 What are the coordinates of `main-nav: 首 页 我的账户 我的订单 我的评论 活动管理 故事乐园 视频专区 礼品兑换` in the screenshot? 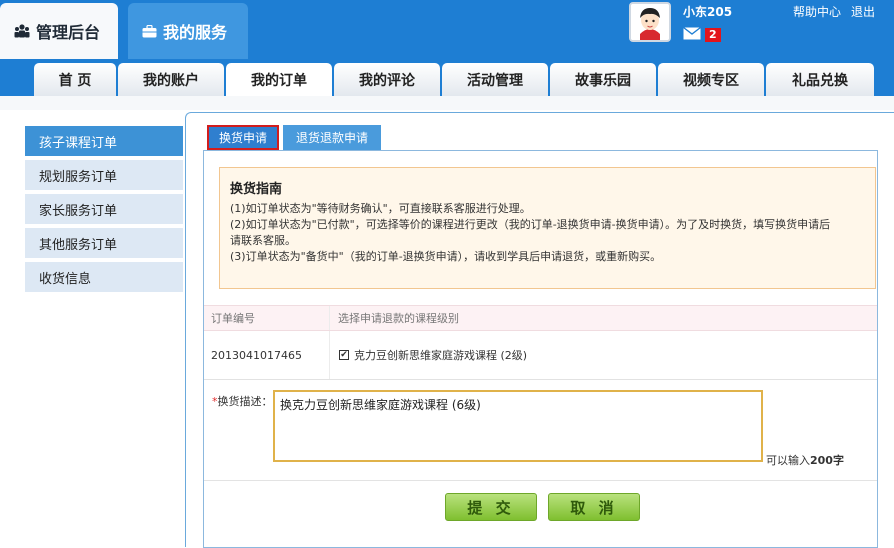 It's located at (455, 79).